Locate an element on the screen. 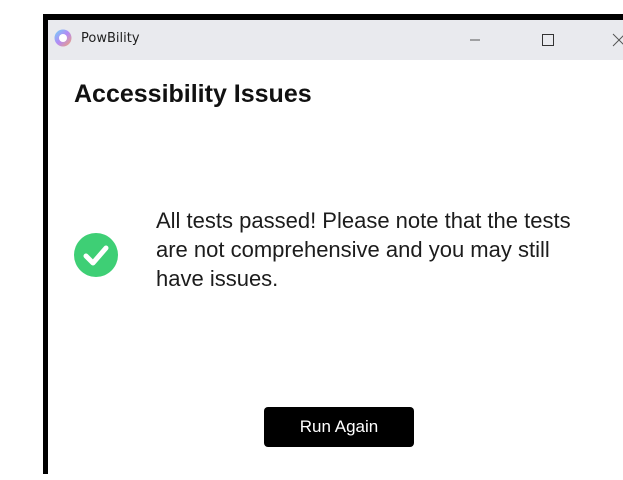 This screenshot has width=623, height=480. maximize-button is located at coordinates (548, 40).